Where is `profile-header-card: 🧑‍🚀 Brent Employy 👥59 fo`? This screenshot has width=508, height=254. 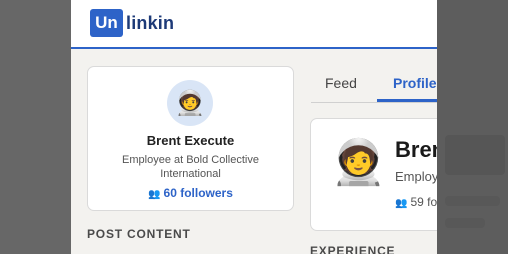 profile-header-card: 🧑‍🚀 Brent Employy 👥59 fo is located at coordinates (373, 174).